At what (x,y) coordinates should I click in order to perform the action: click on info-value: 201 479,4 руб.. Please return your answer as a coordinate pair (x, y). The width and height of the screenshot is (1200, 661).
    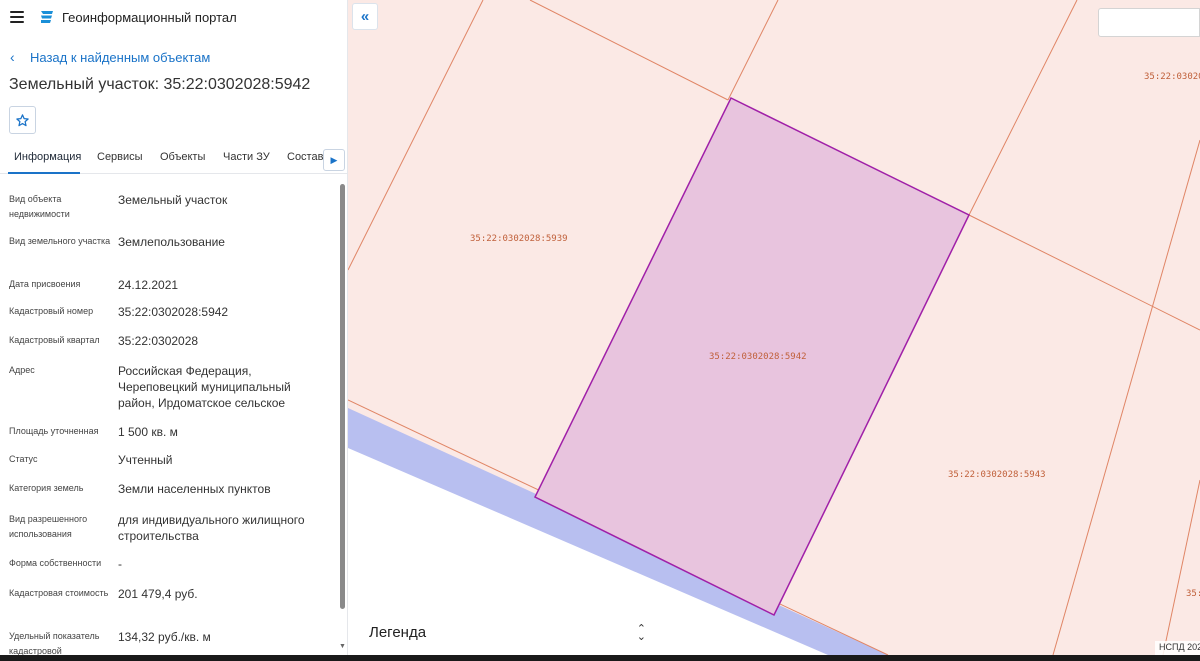
    Looking at the image, I should click on (158, 594).